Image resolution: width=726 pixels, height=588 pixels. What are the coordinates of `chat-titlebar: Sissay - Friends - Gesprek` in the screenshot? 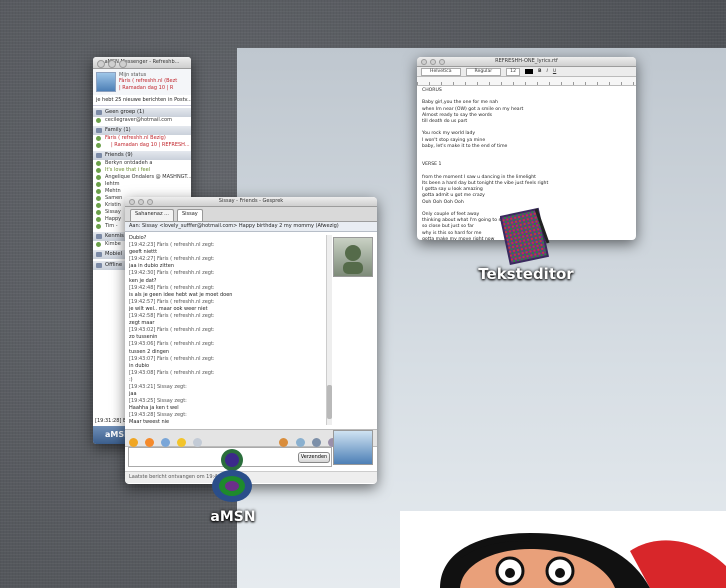 It's located at (251, 202).